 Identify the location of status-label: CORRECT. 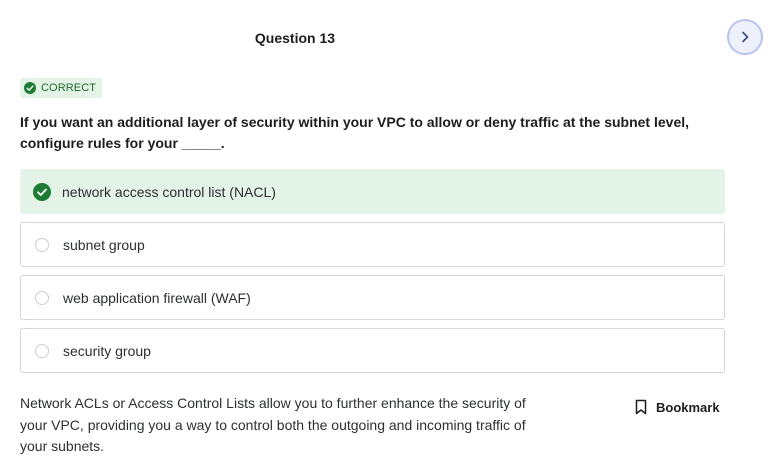
(69, 88).